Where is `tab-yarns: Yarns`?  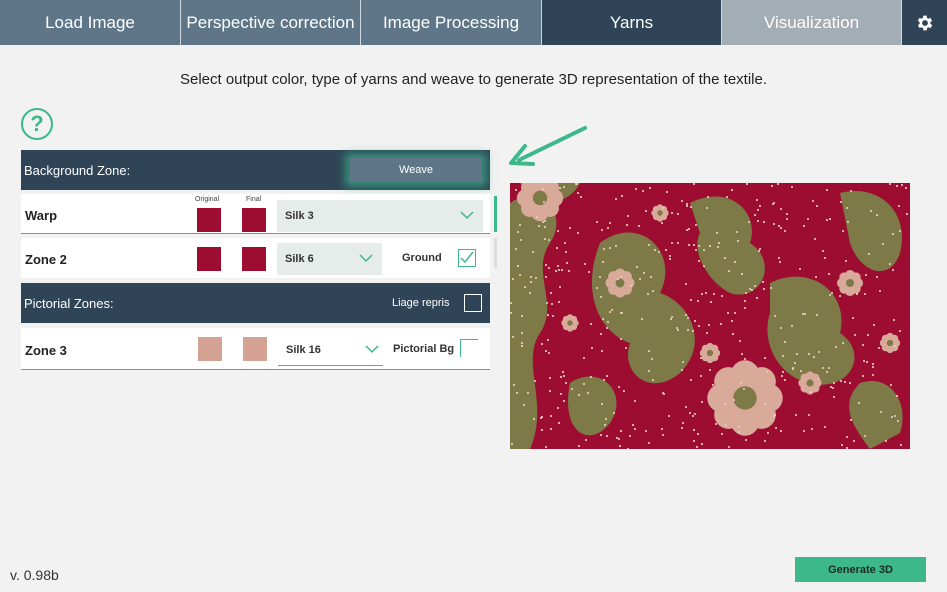 tab-yarns: Yarns is located at coordinates (632, 22).